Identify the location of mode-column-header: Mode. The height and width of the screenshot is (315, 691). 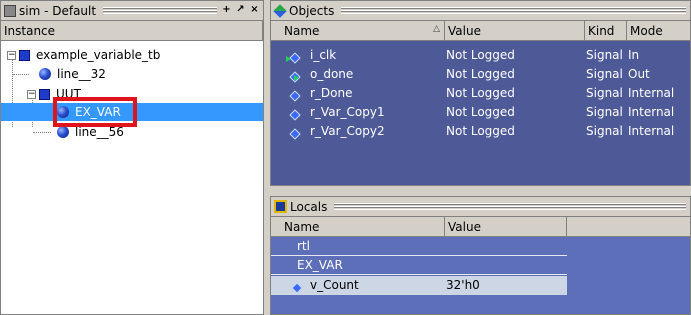
(658, 31).